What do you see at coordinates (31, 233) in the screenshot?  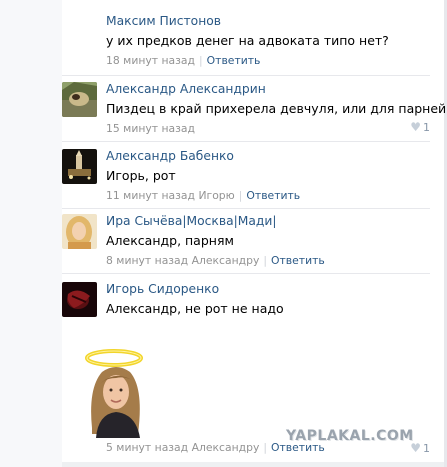 I see `left-gutter` at bounding box center [31, 233].